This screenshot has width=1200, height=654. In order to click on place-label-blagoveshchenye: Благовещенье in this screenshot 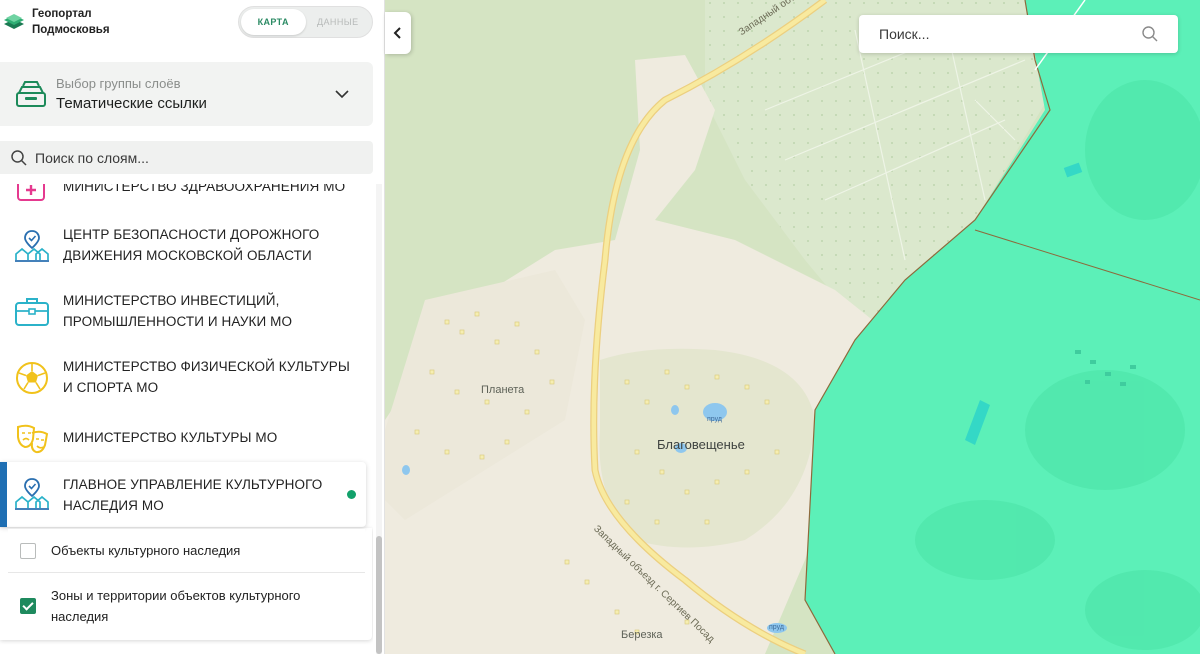, I will do `click(701, 444)`.